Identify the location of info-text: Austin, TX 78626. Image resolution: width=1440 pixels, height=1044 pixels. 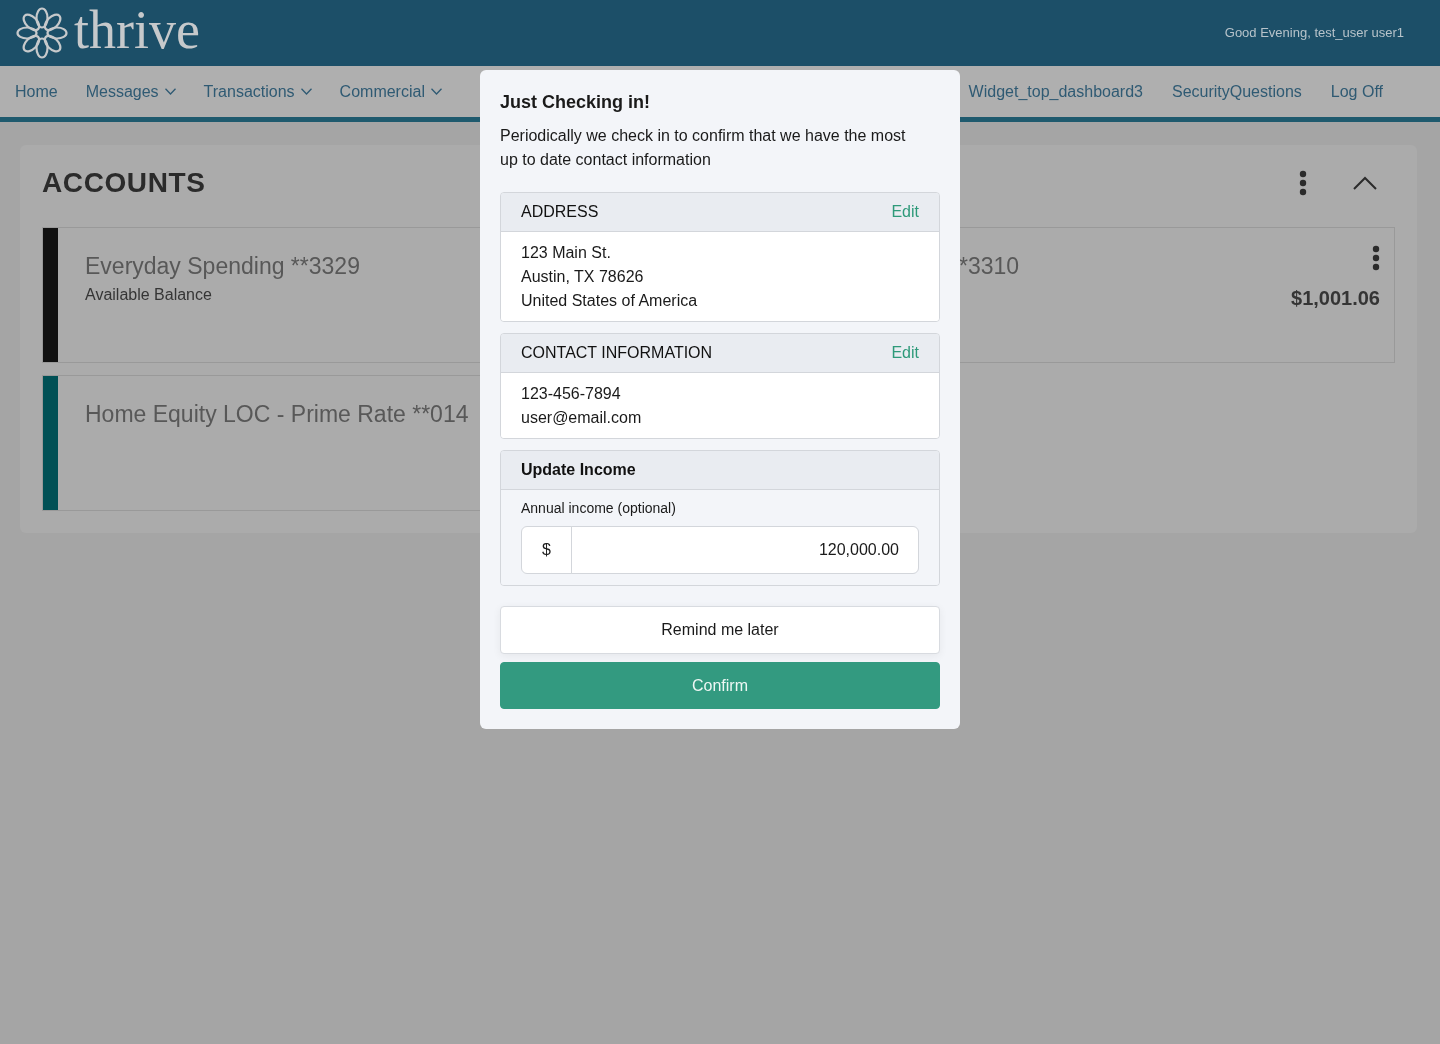
(583, 277).